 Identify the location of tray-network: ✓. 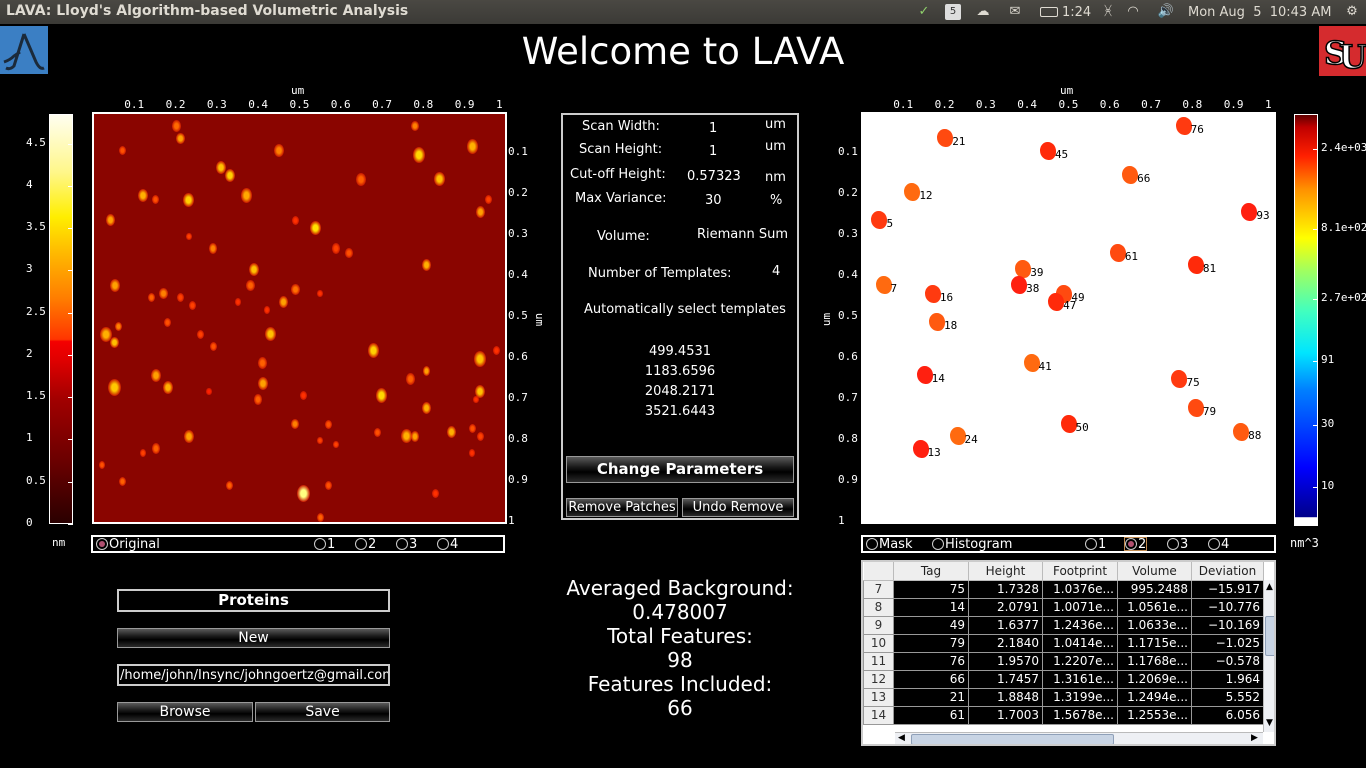
(924, 12).